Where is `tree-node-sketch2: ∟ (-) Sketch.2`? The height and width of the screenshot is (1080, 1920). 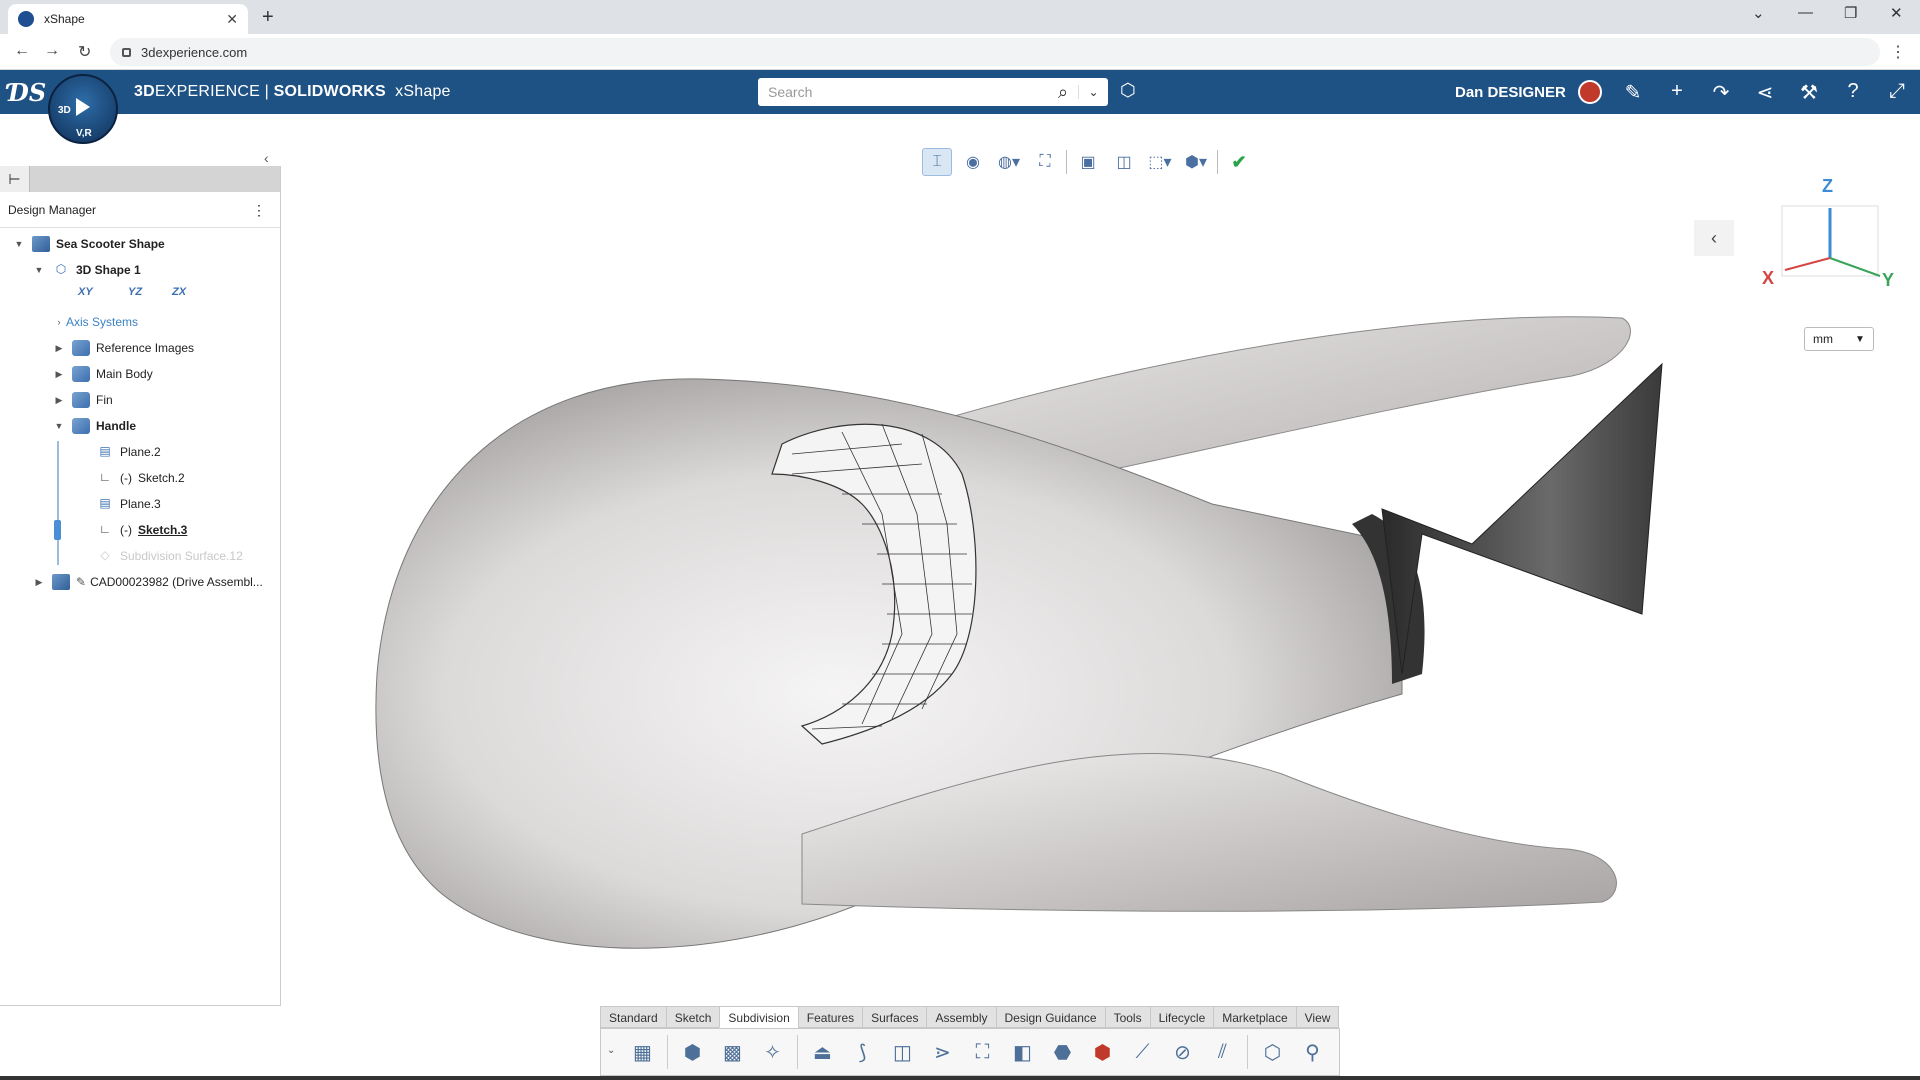
tree-node-sketch2: ∟ (-) Sketch.2 is located at coordinates (137, 478).